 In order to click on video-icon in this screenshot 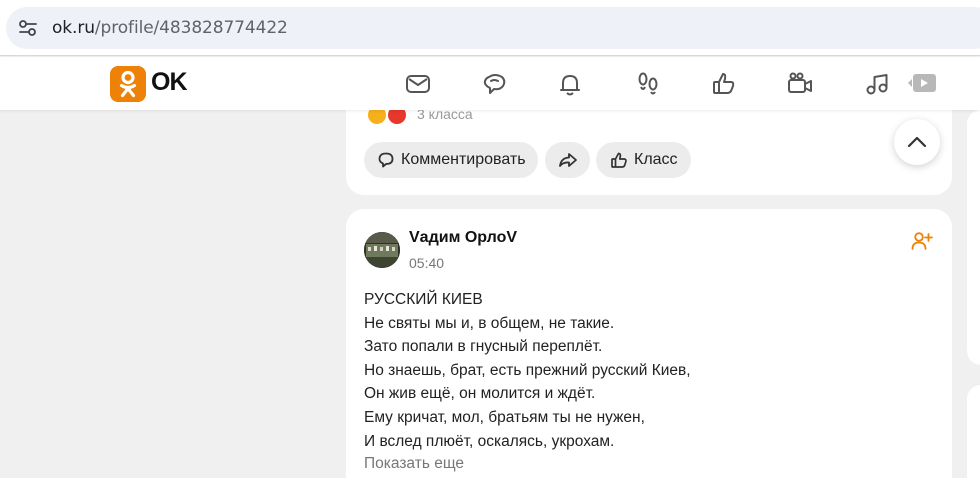, I will do `click(800, 84)`.